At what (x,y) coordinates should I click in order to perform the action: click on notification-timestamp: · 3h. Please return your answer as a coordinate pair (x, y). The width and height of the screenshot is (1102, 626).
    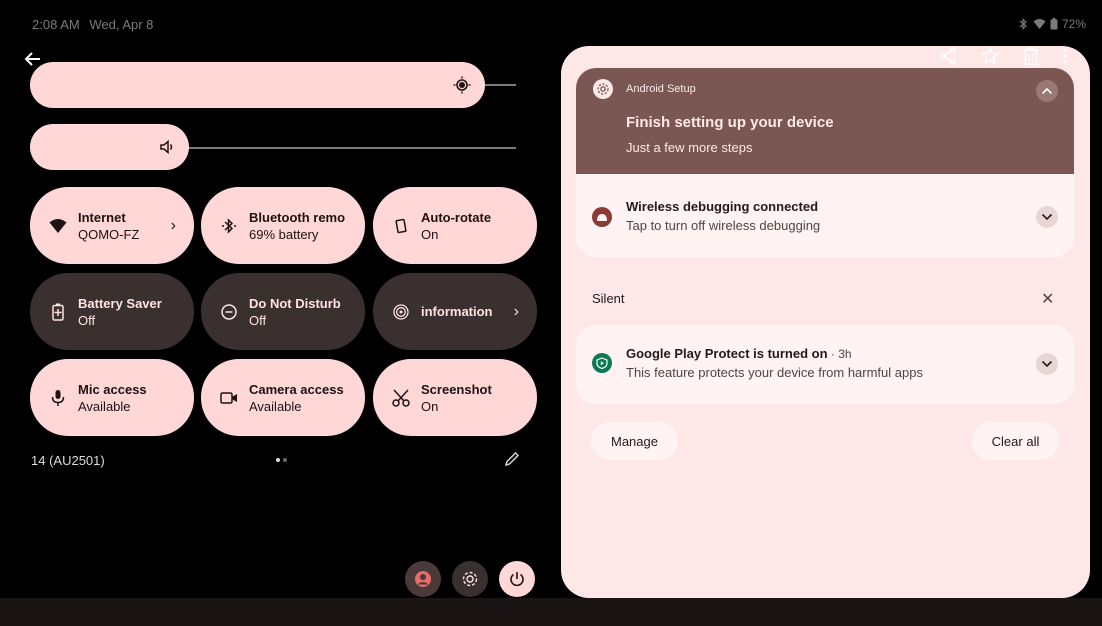
    Looking at the image, I should click on (839, 354).